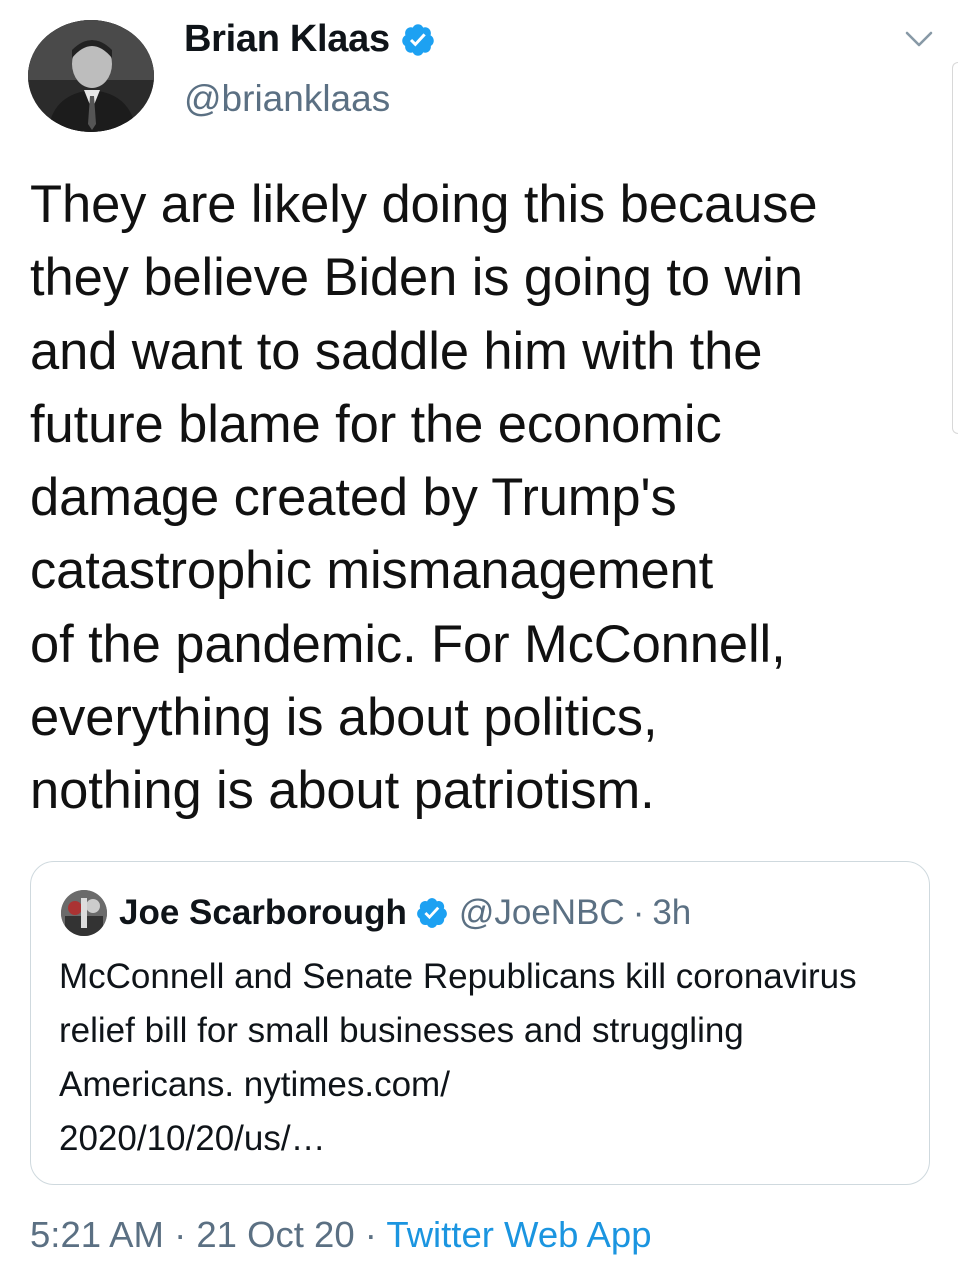 This screenshot has height=1280, width=958. Describe the element at coordinates (672, 912) in the screenshot. I see `quoted-timestamp: 3h` at that location.